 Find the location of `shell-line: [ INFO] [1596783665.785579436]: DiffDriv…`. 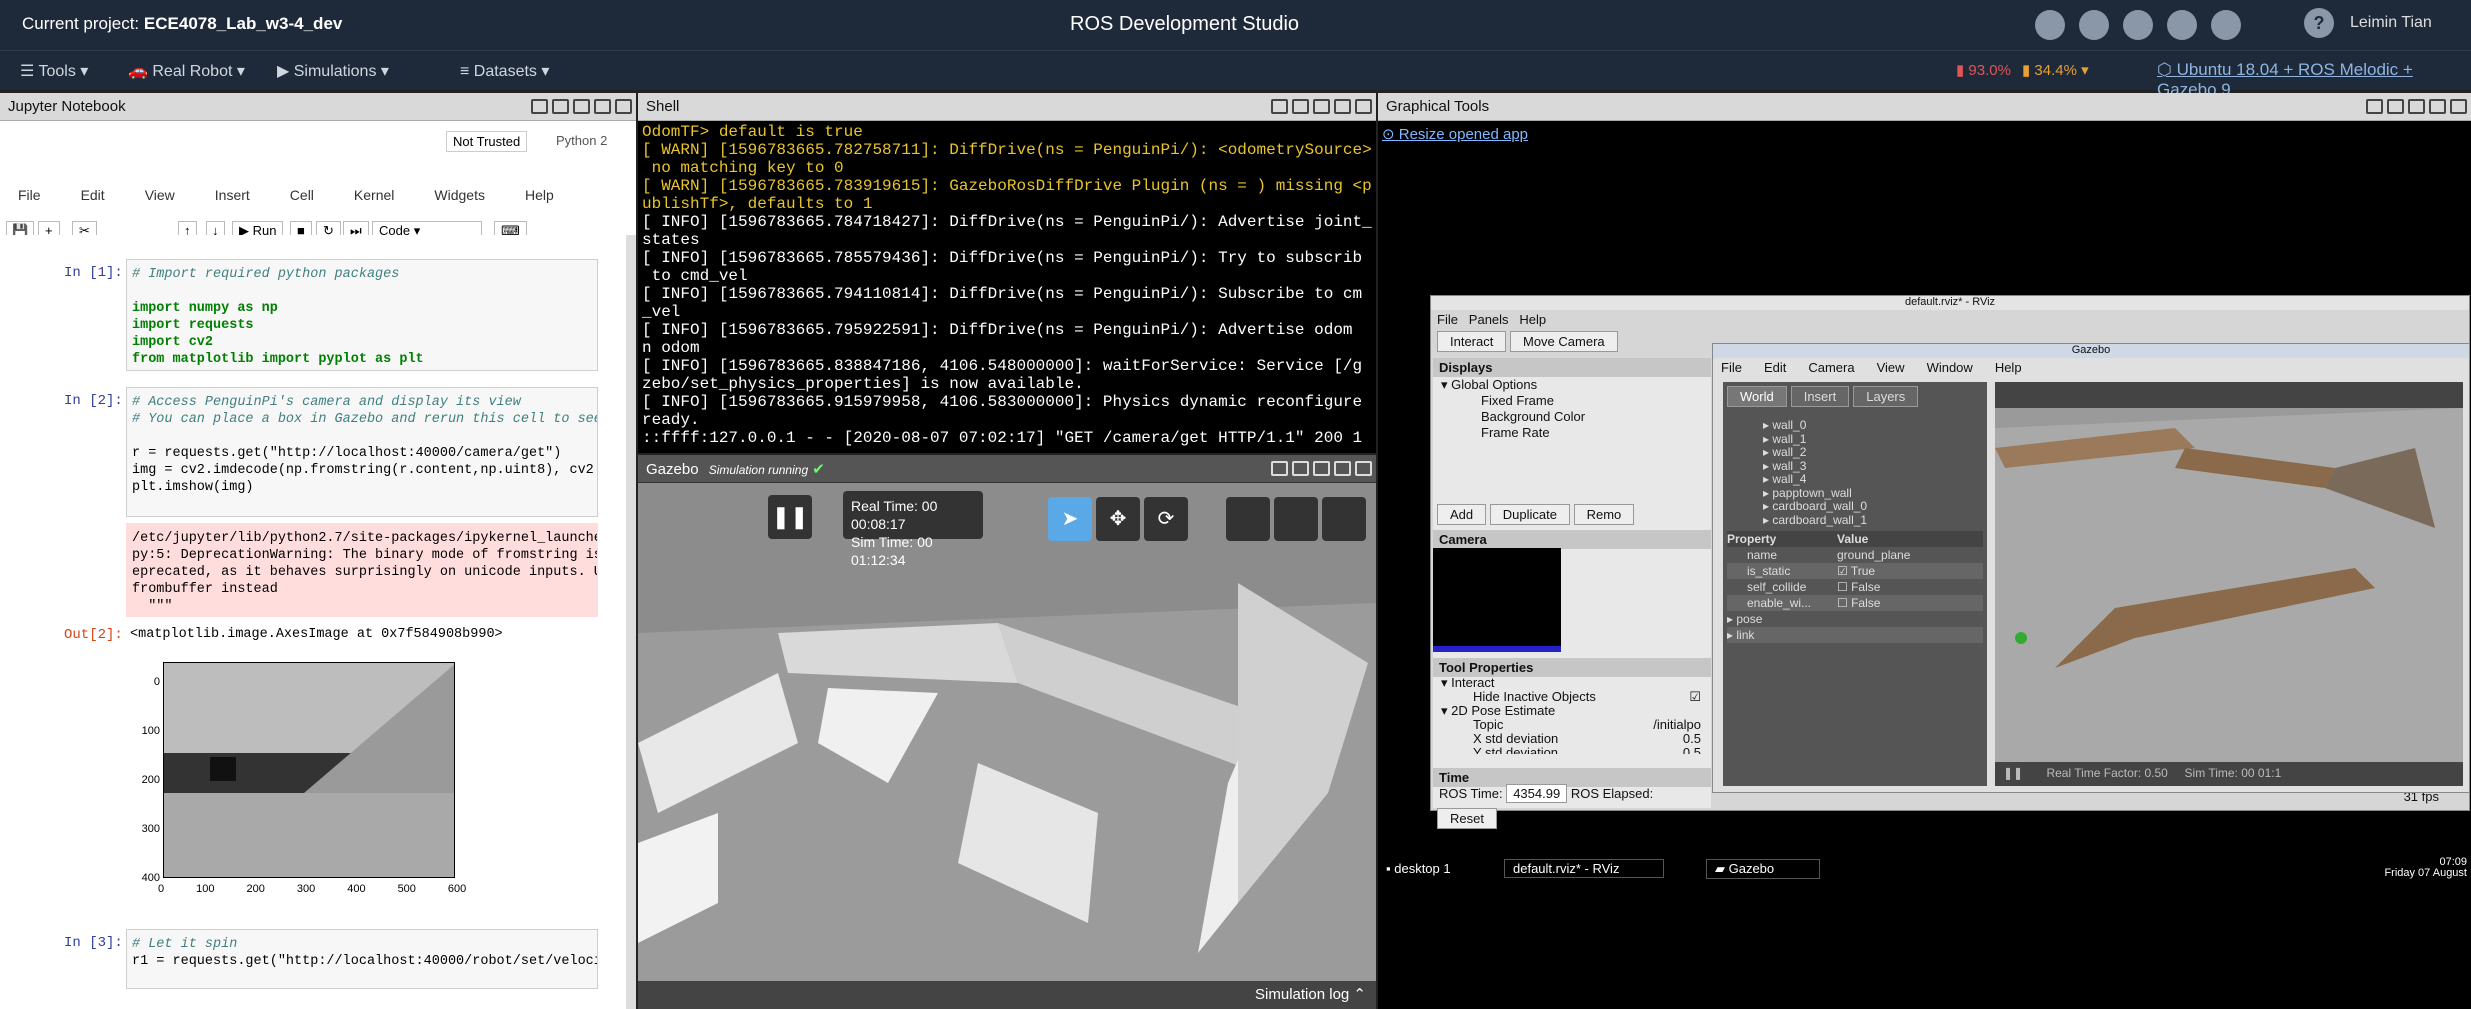

shell-line: [ INFO] [1596783665.785579436]: DiffDriv… is located at coordinates (1002, 258).